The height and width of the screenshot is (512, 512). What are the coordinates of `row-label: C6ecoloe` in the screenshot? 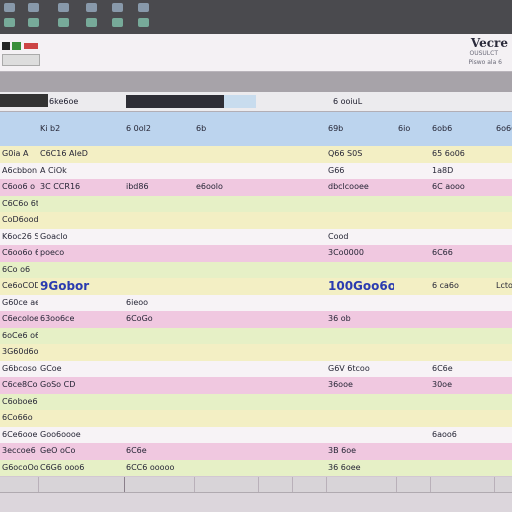 It's located at (20, 319).